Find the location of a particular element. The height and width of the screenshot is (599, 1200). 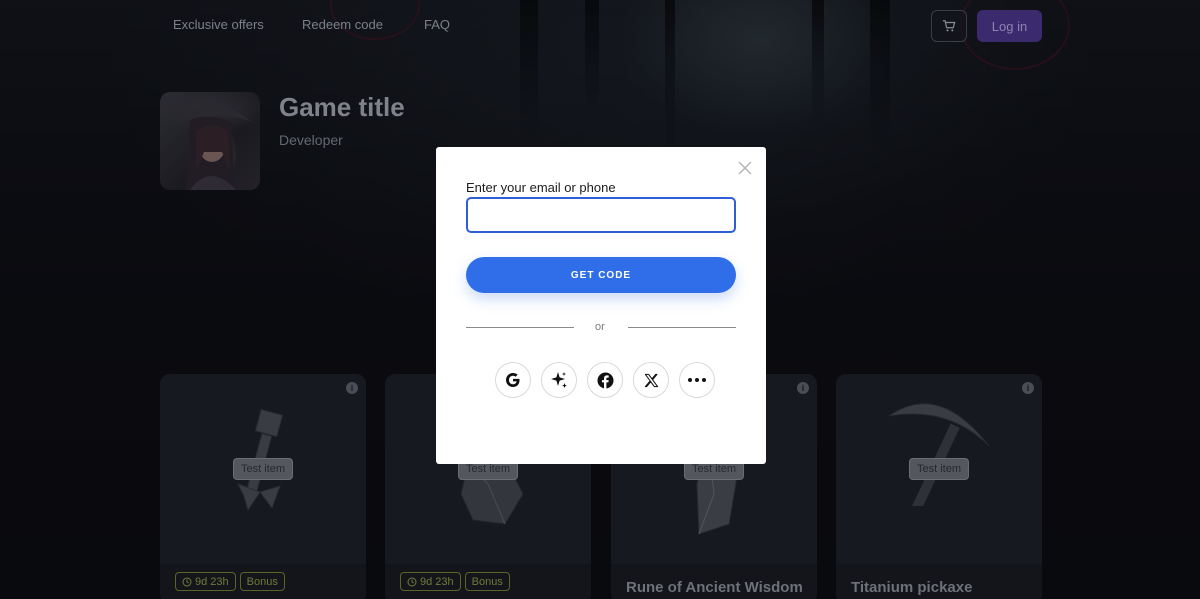

google-login-button is located at coordinates (513, 380).